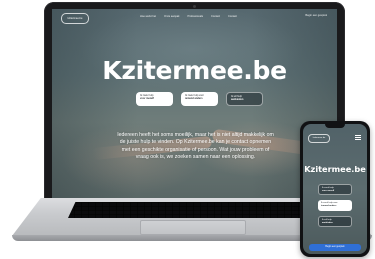  I want to click on option-card-aanbieden: Ik wil hulp aanbieden, so click(244, 99).